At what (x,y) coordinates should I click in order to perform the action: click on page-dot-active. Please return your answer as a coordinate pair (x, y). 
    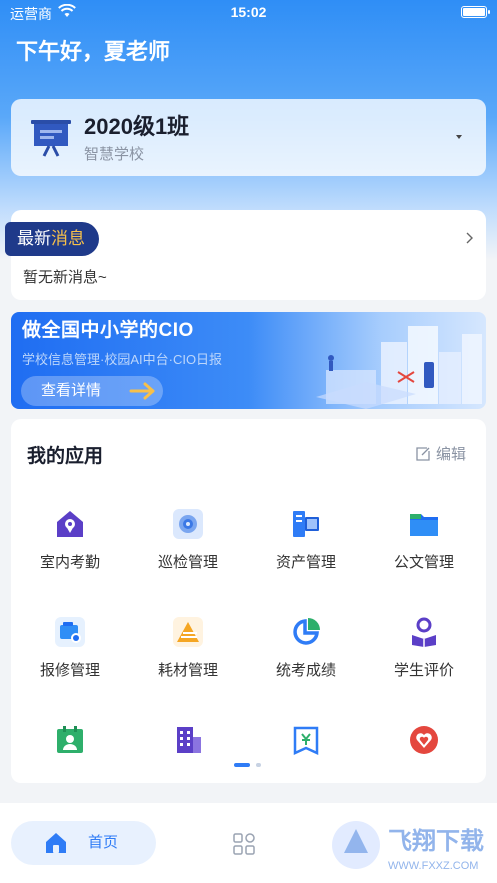
    Looking at the image, I should click on (242, 765).